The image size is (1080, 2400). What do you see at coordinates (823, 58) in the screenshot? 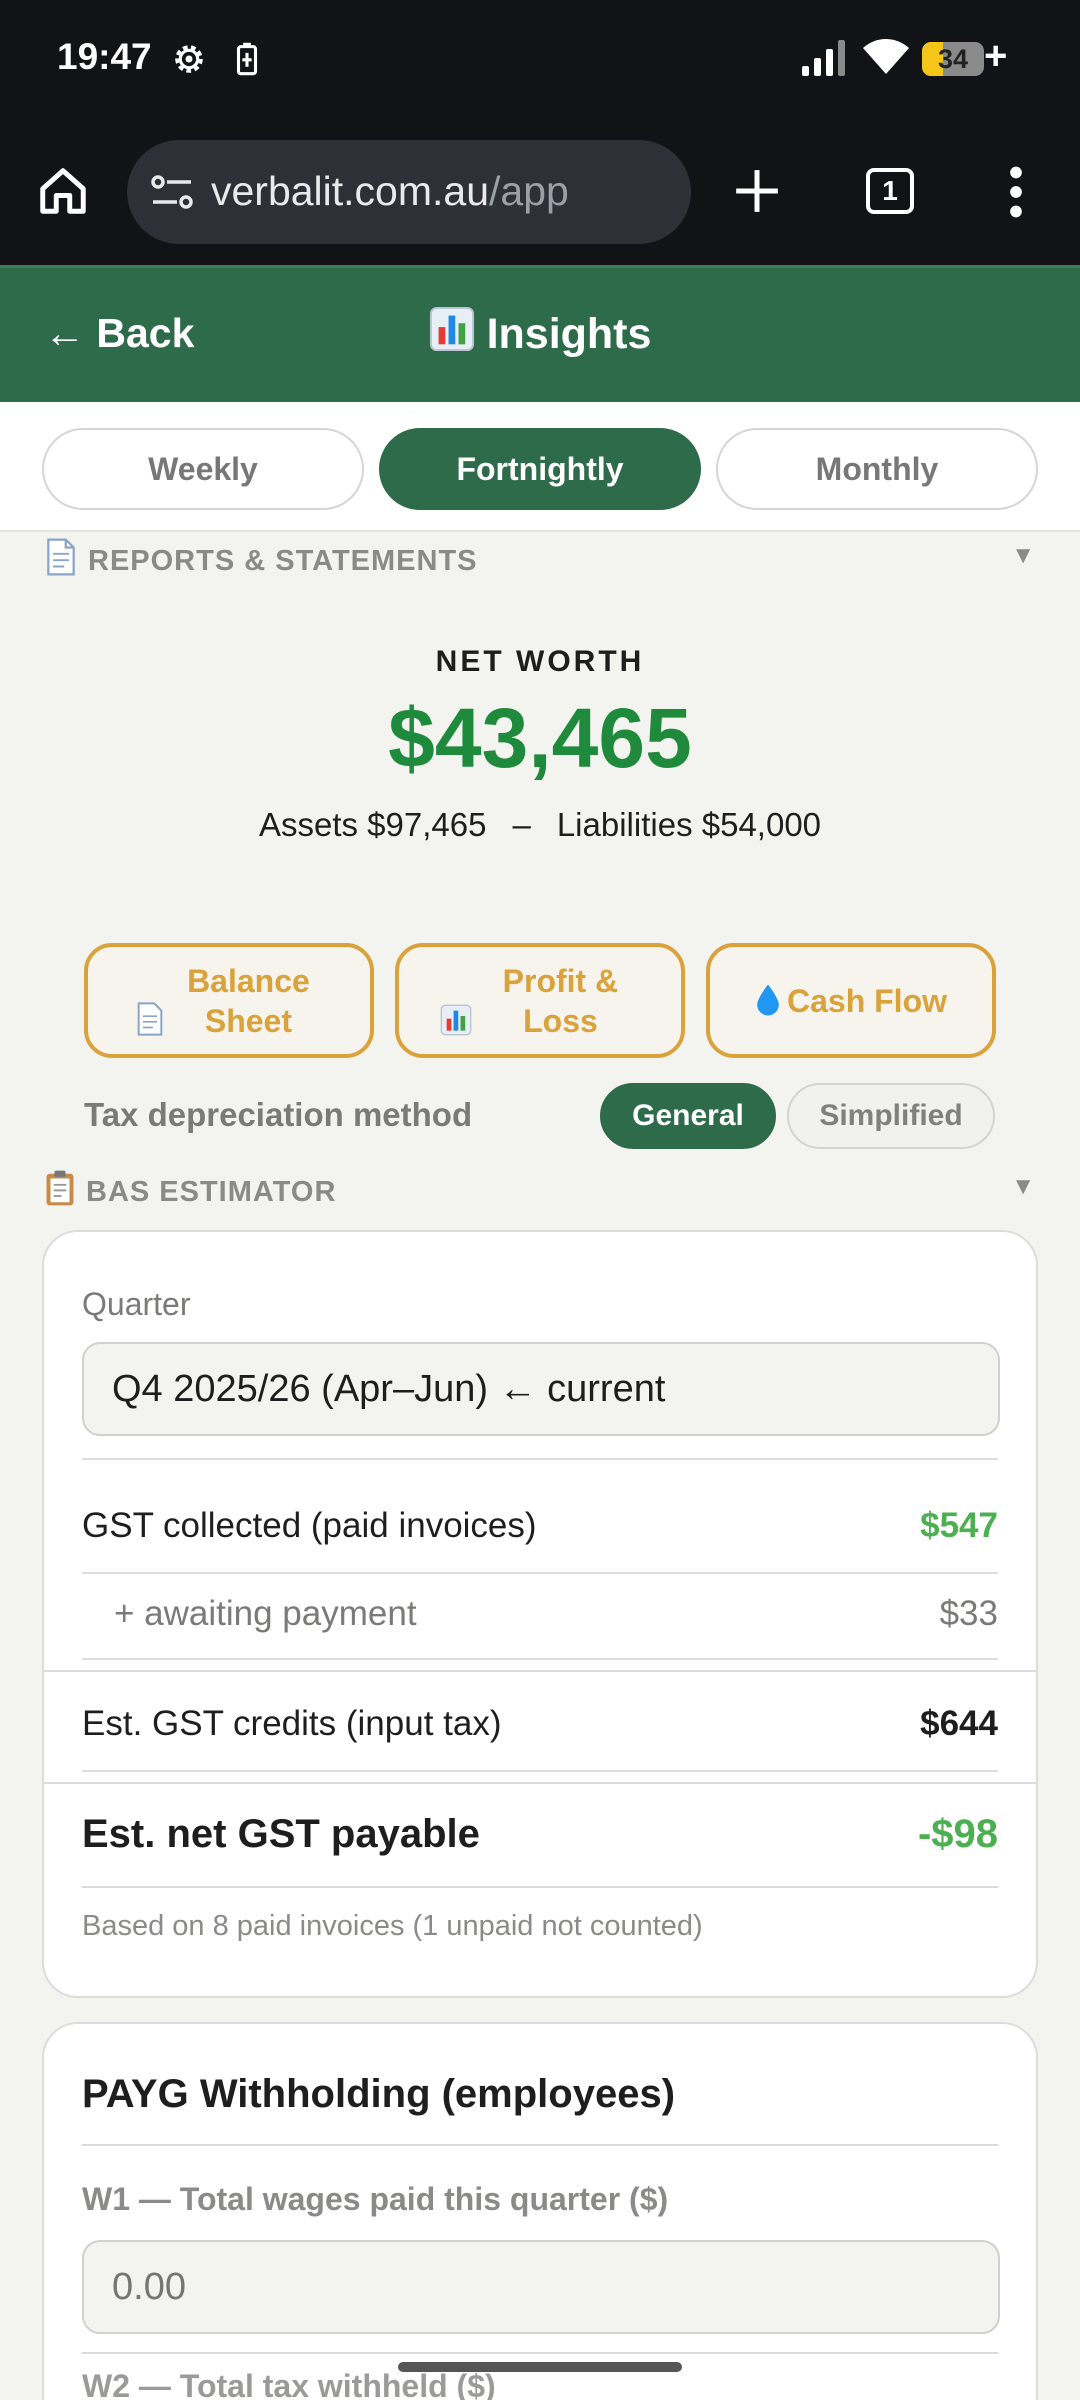
I see `signal-strength-icon` at bounding box center [823, 58].